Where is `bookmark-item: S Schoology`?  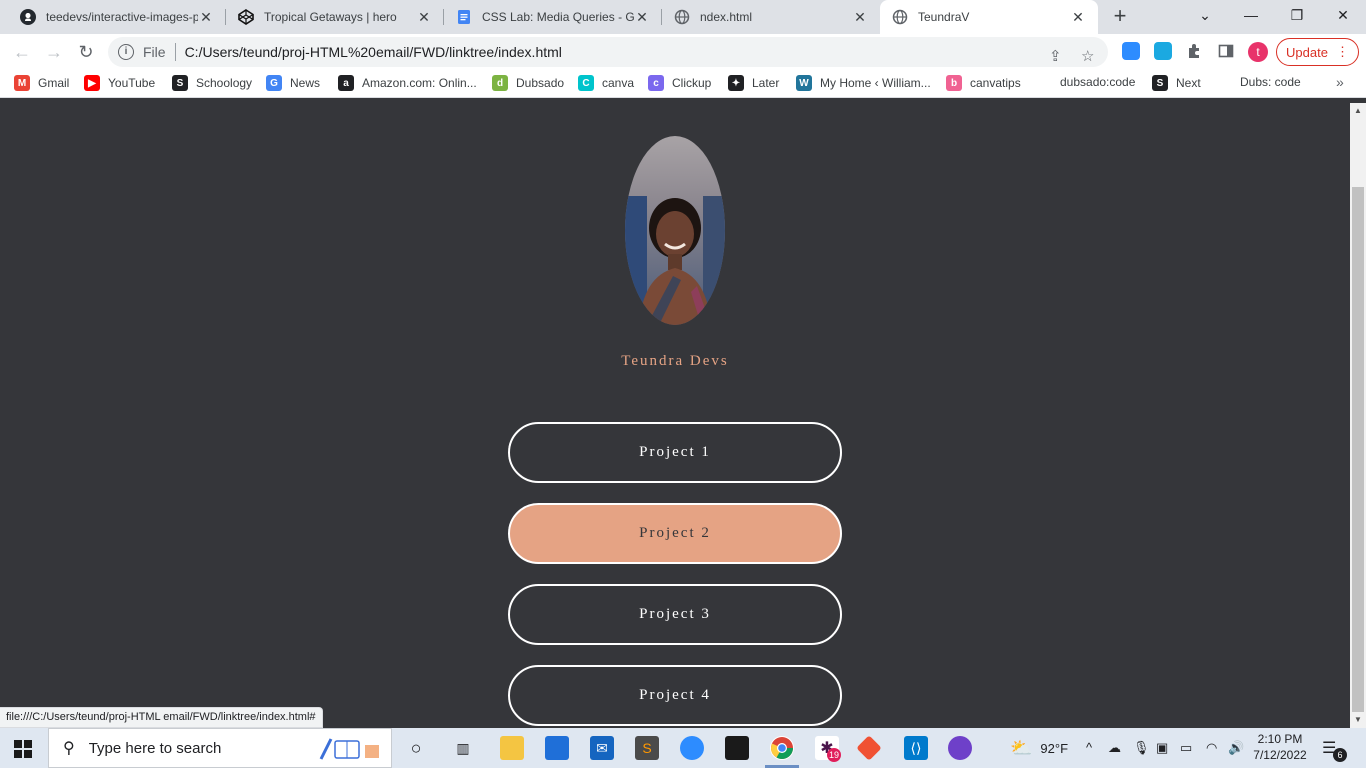 bookmark-item: S Schoology is located at coordinates (212, 83).